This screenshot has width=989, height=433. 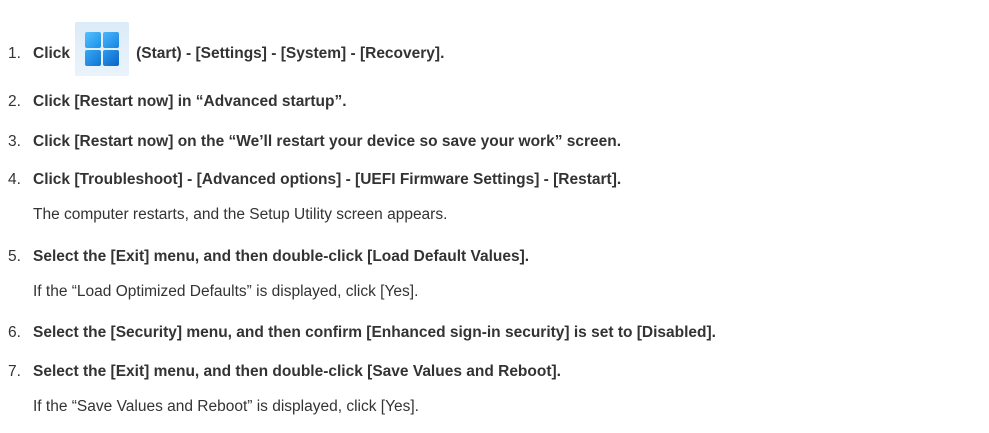 What do you see at coordinates (14, 256) in the screenshot?
I see `step-number: 5.` at bounding box center [14, 256].